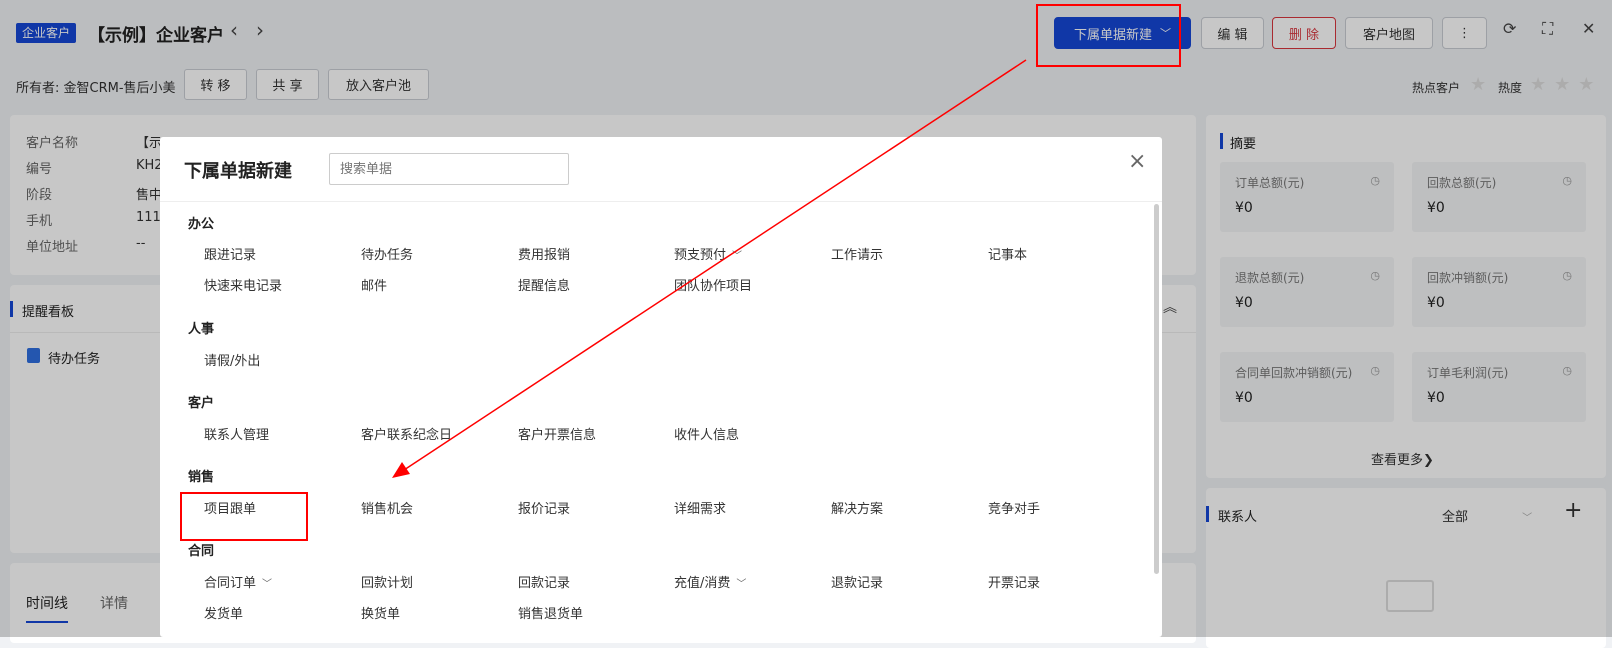 Image resolution: width=1612 pixels, height=648 pixels. What do you see at coordinates (401, 470) in the screenshot?
I see `annotation-arrow-head` at bounding box center [401, 470].